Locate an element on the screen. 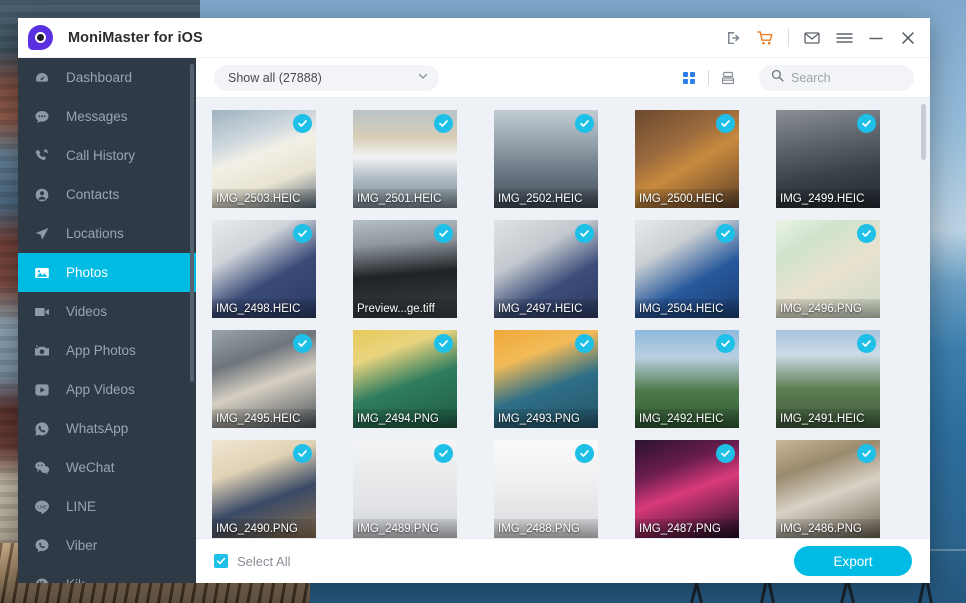  sidebar-item-photos: Photos is located at coordinates (107, 272).